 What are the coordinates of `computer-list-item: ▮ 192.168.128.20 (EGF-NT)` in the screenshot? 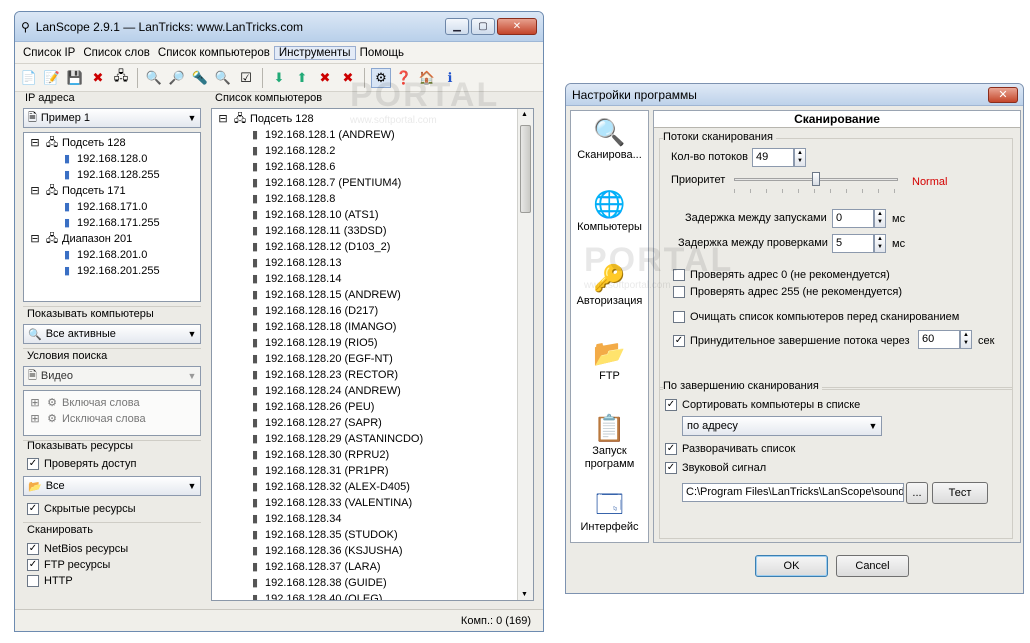 It's located at (320, 359).